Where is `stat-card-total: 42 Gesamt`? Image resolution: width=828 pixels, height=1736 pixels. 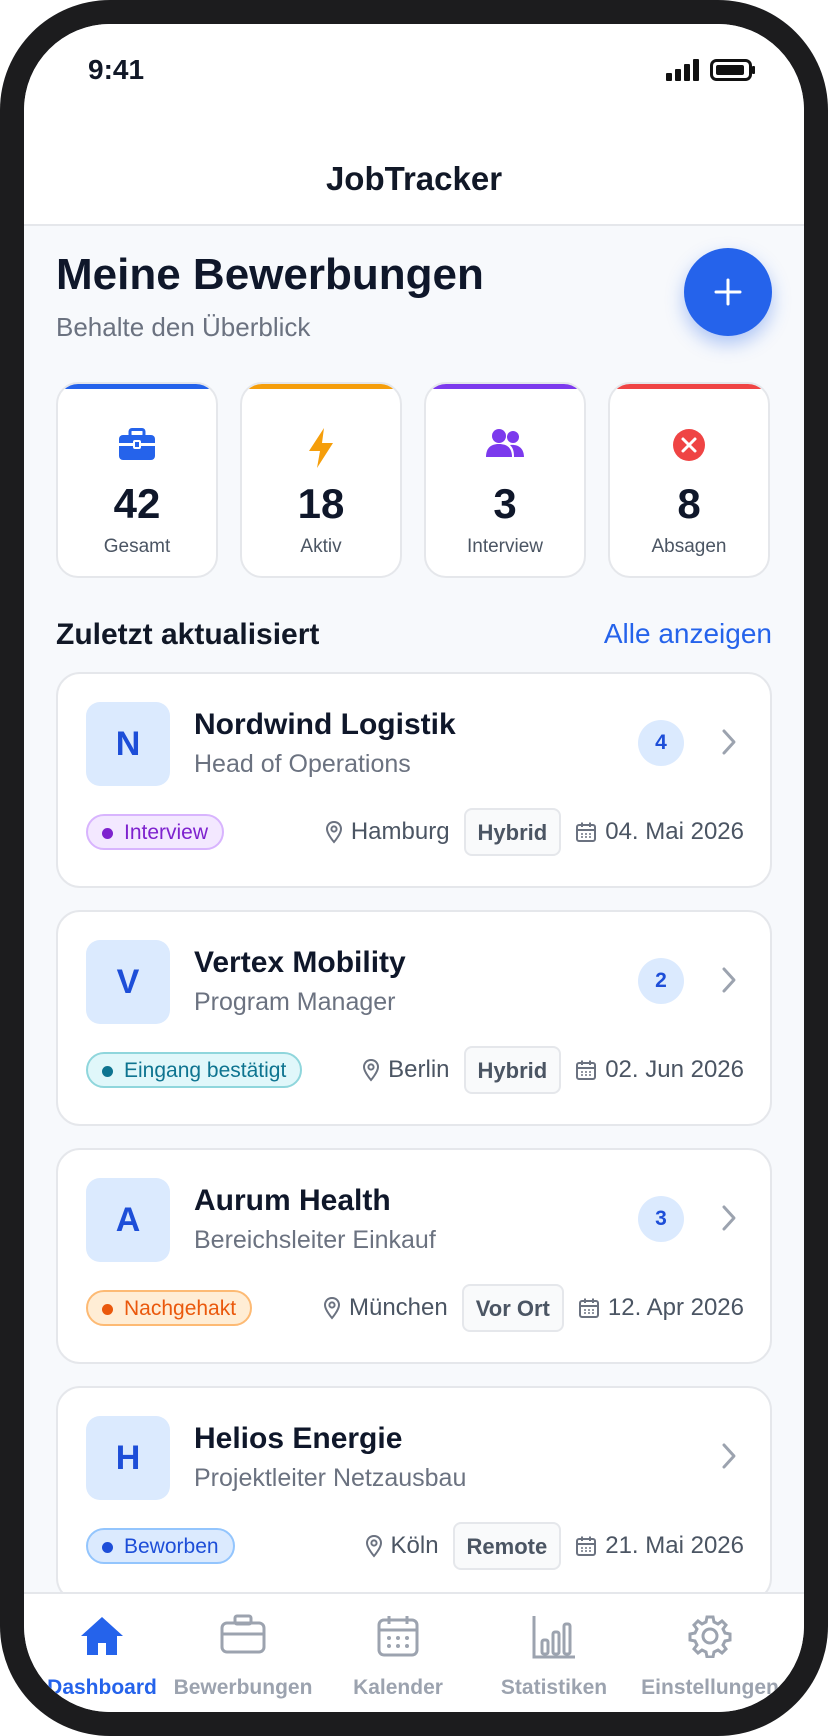 stat-card-total: 42 Gesamt is located at coordinates (137, 480).